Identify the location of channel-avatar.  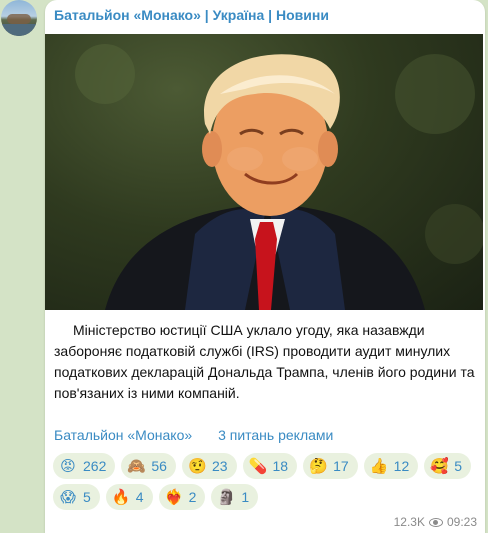
(19, 18).